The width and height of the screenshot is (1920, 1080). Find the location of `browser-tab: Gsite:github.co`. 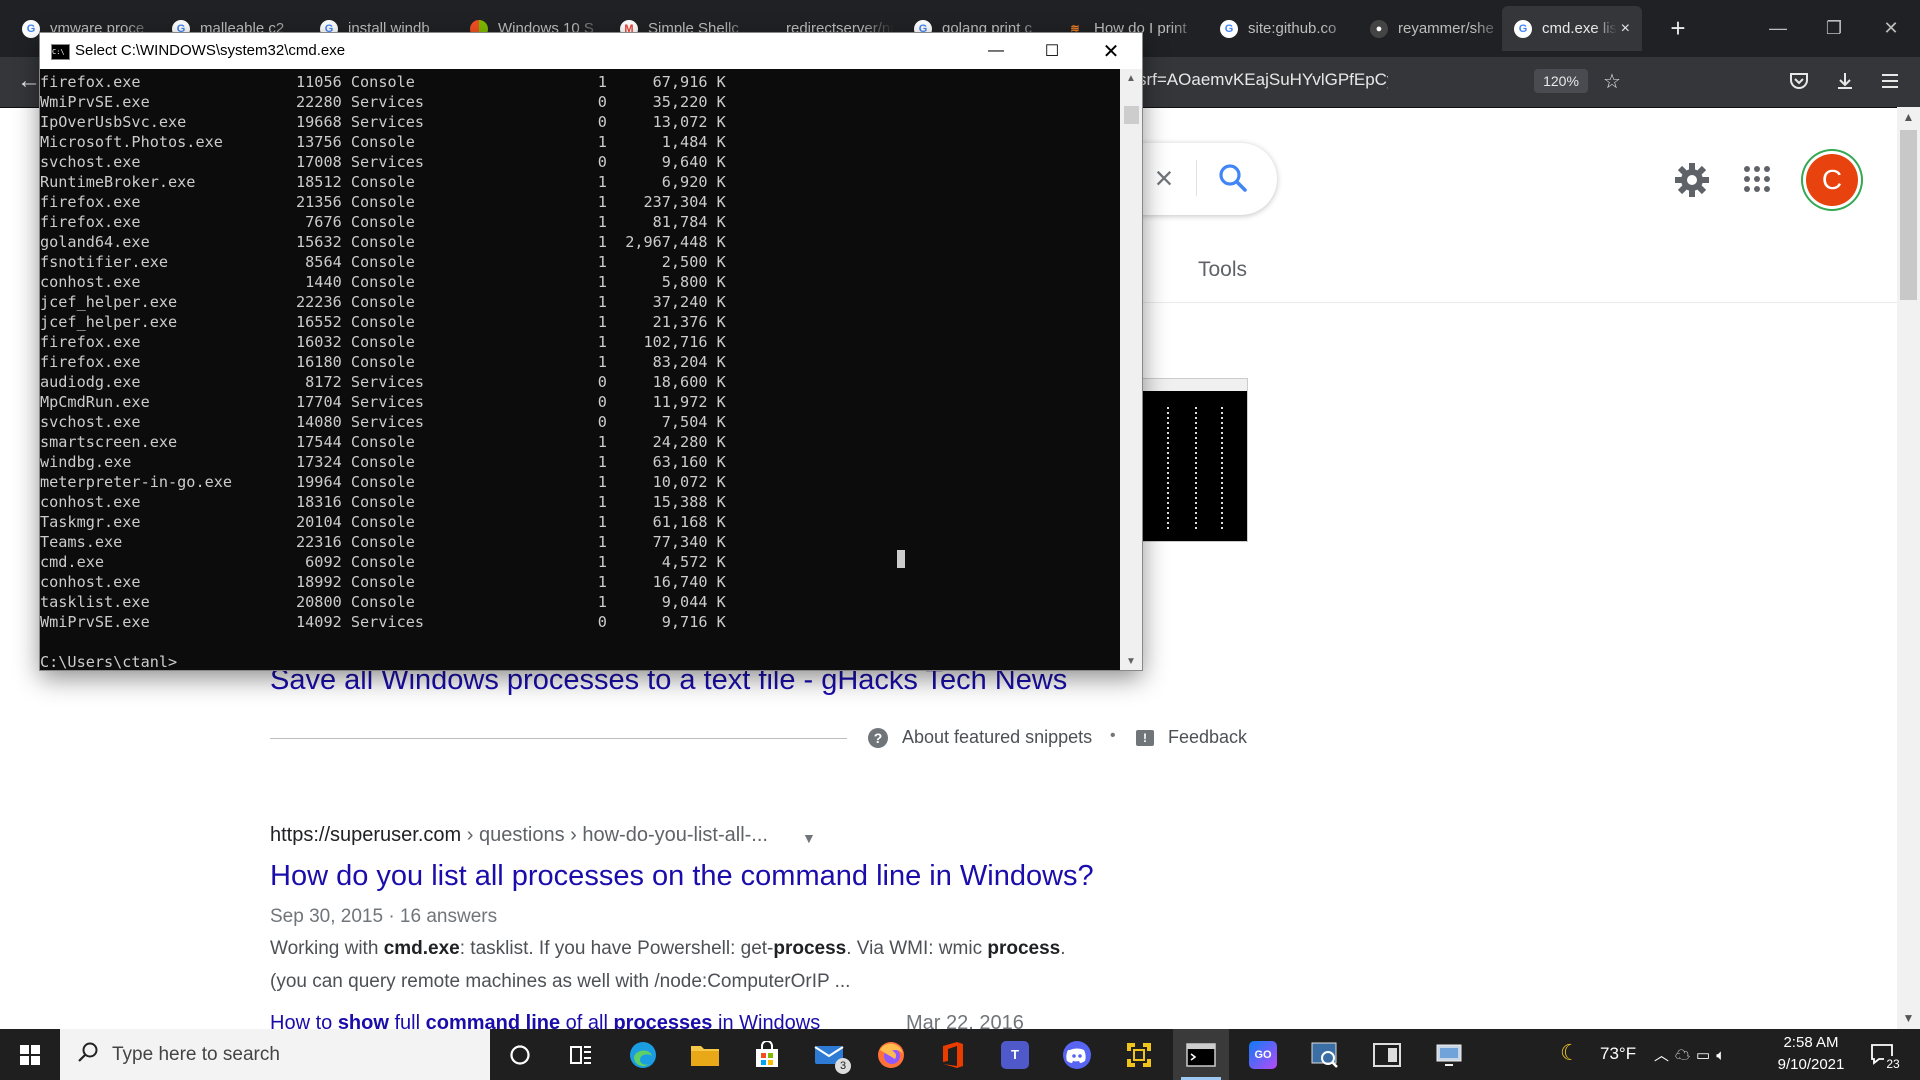

browser-tab: Gsite:github.co is located at coordinates (1282, 28).